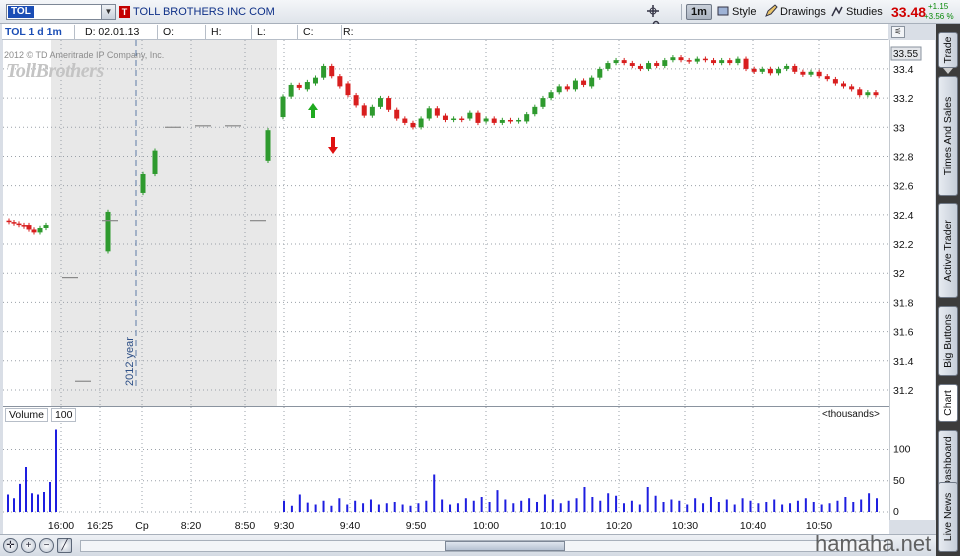 This screenshot has height=556, width=960. Describe the element at coordinates (505, 546) in the screenshot. I see `scroll-thumb` at that location.